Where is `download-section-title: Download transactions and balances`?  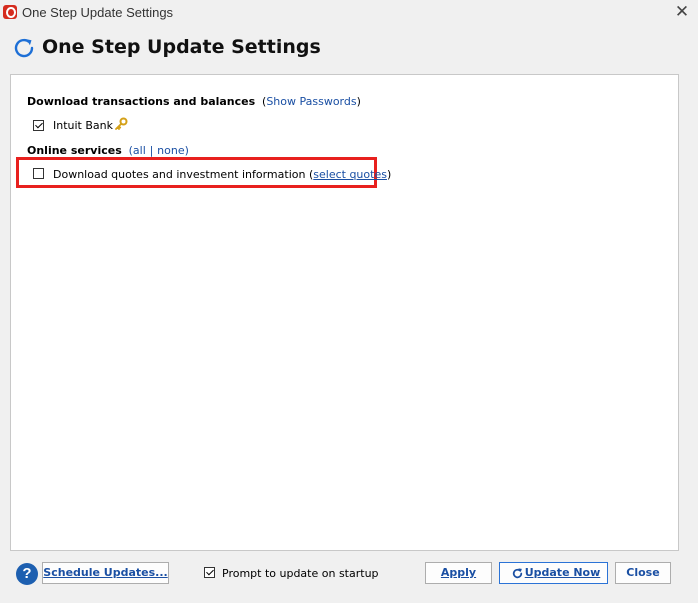
download-section-title: Download transactions and balances is located at coordinates (141, 101).